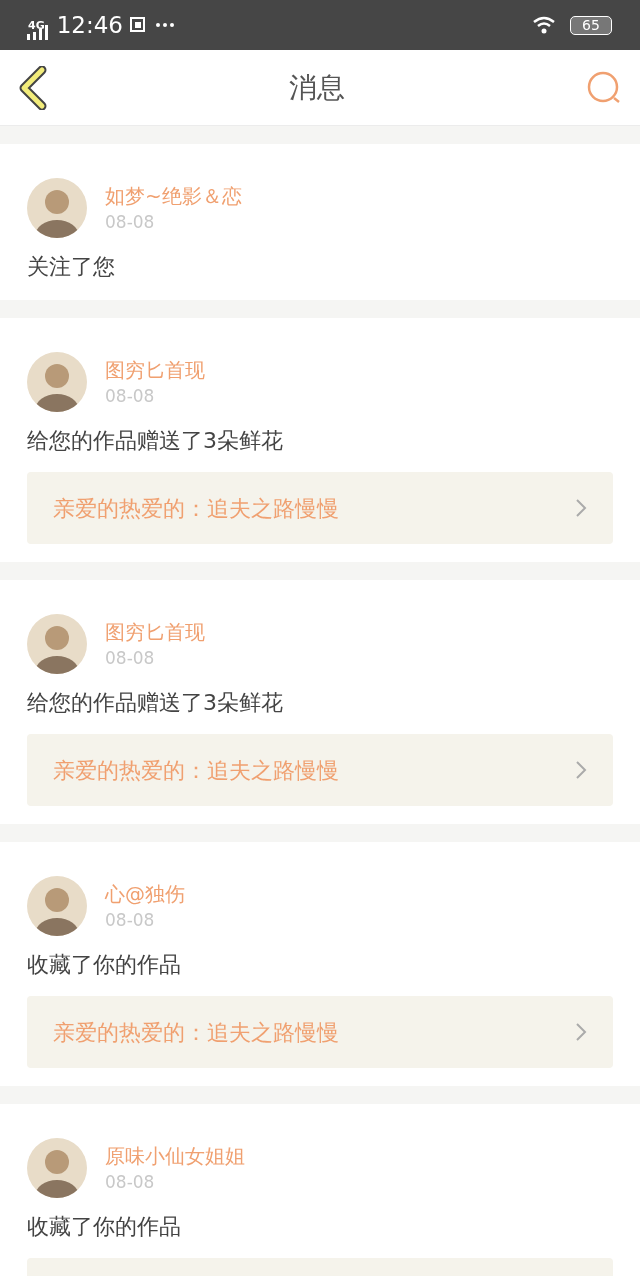 The height and width of the screenshot is (1276, 640). What do you see at coordinates (175, 1156) in the screenshot?
I see `user-name: 原味小仙女姐姐` at bounding box center [175, 1156].